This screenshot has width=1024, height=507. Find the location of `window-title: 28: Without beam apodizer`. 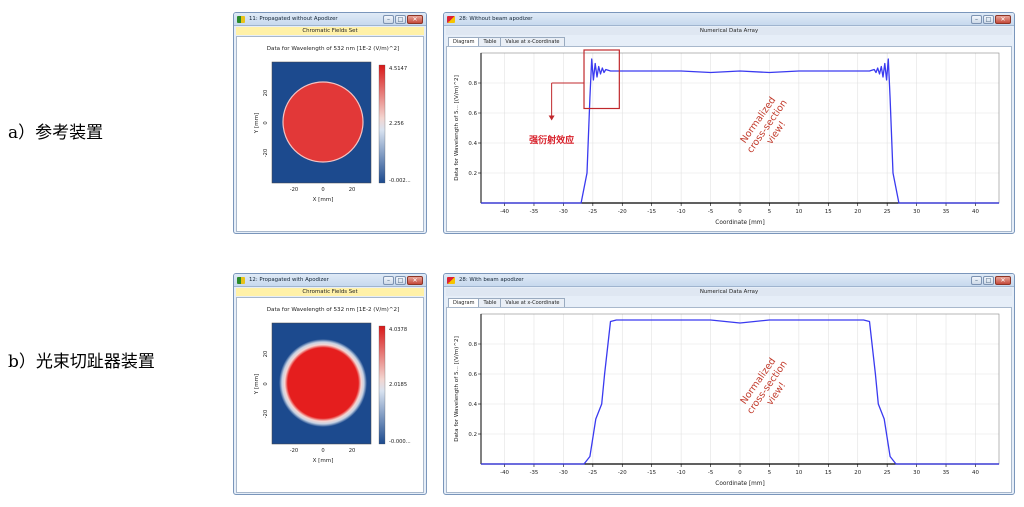

window-title: 28: Without beam apodizer is located at coordinates (496, 19).